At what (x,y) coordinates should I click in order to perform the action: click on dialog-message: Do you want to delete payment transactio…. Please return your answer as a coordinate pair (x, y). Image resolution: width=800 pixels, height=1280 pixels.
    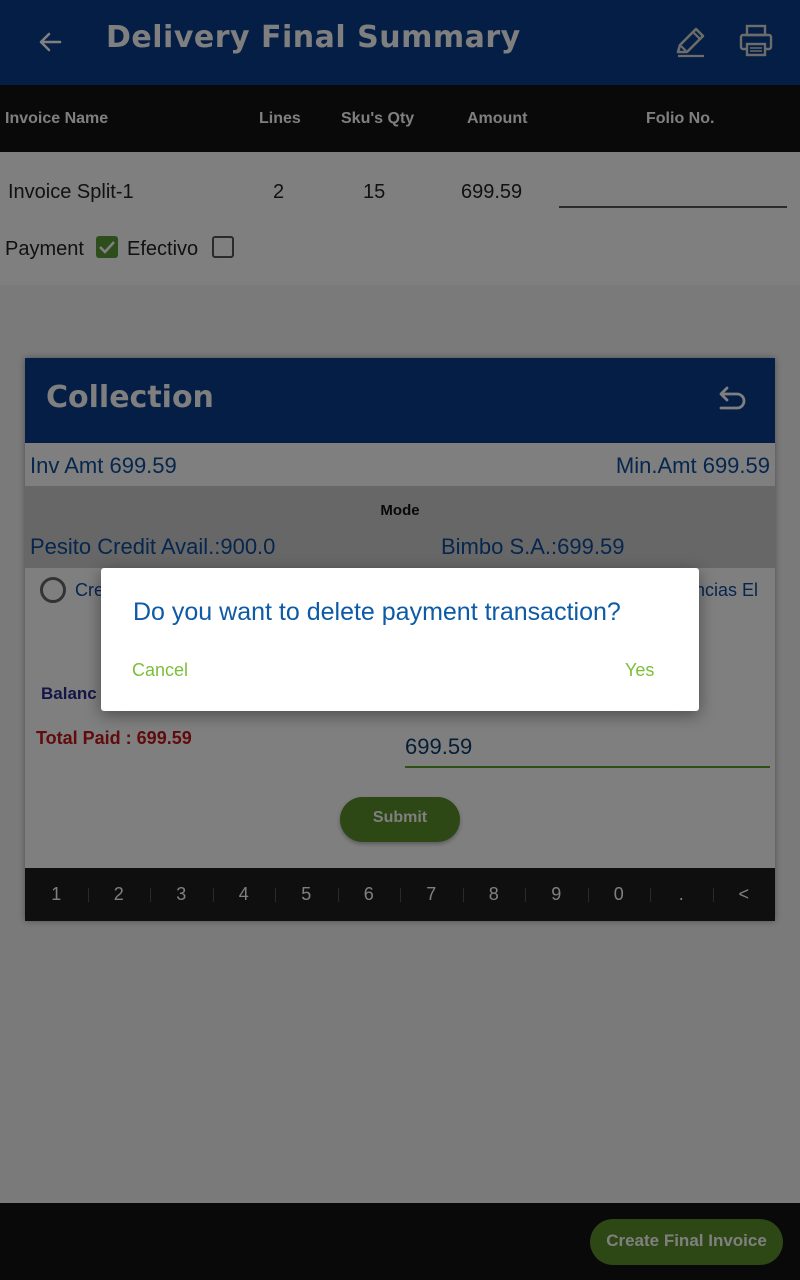
    Looking at the image, I should click on (377, 612).